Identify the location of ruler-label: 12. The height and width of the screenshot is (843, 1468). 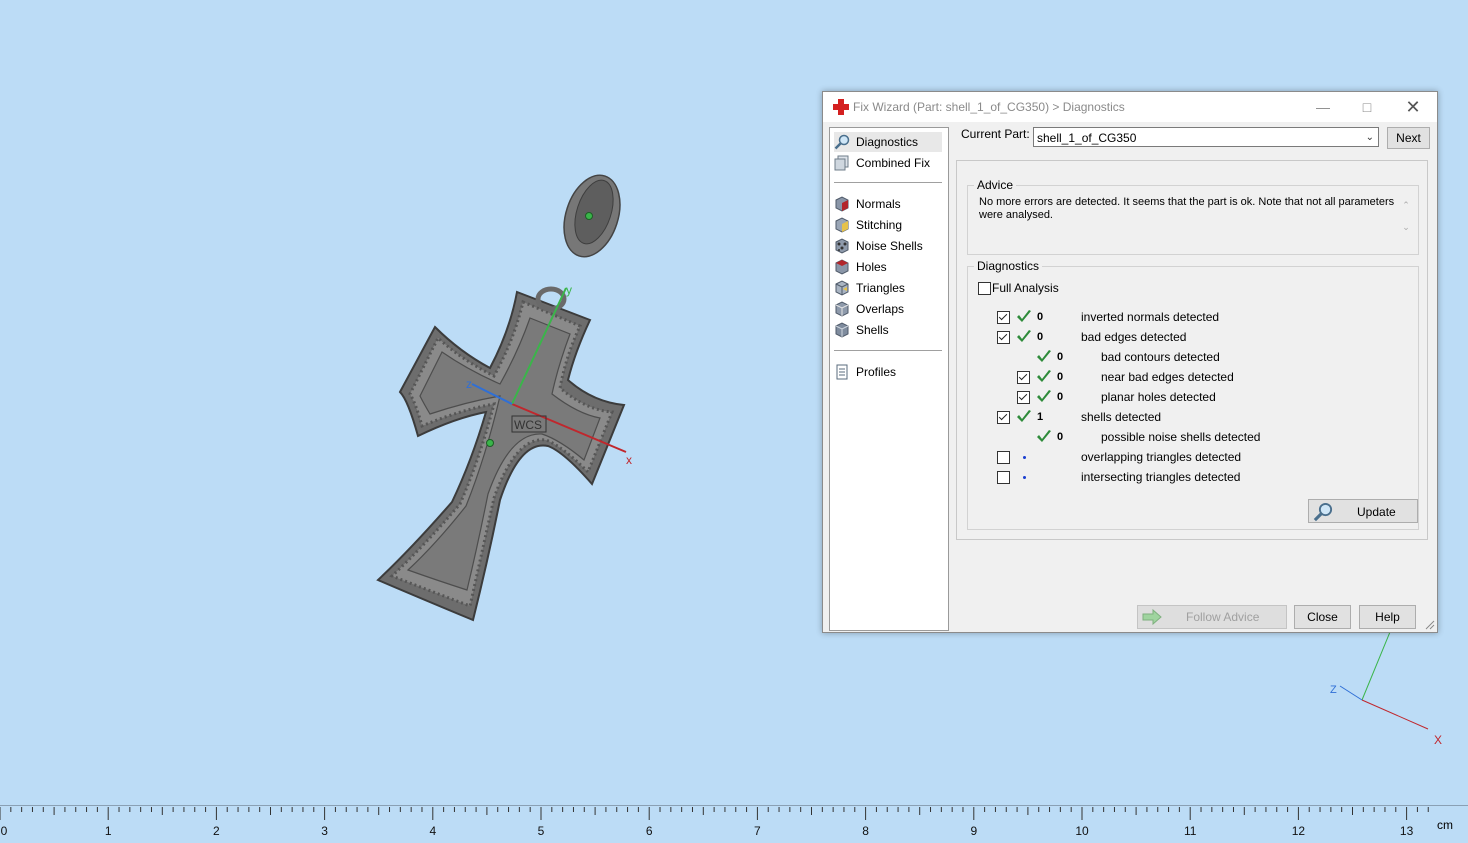
(1298, 831).